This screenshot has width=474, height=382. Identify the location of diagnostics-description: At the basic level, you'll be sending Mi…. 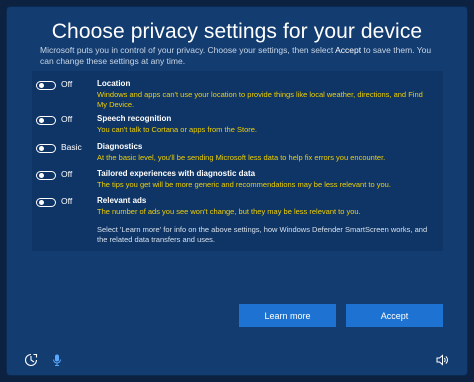
(241, 157).